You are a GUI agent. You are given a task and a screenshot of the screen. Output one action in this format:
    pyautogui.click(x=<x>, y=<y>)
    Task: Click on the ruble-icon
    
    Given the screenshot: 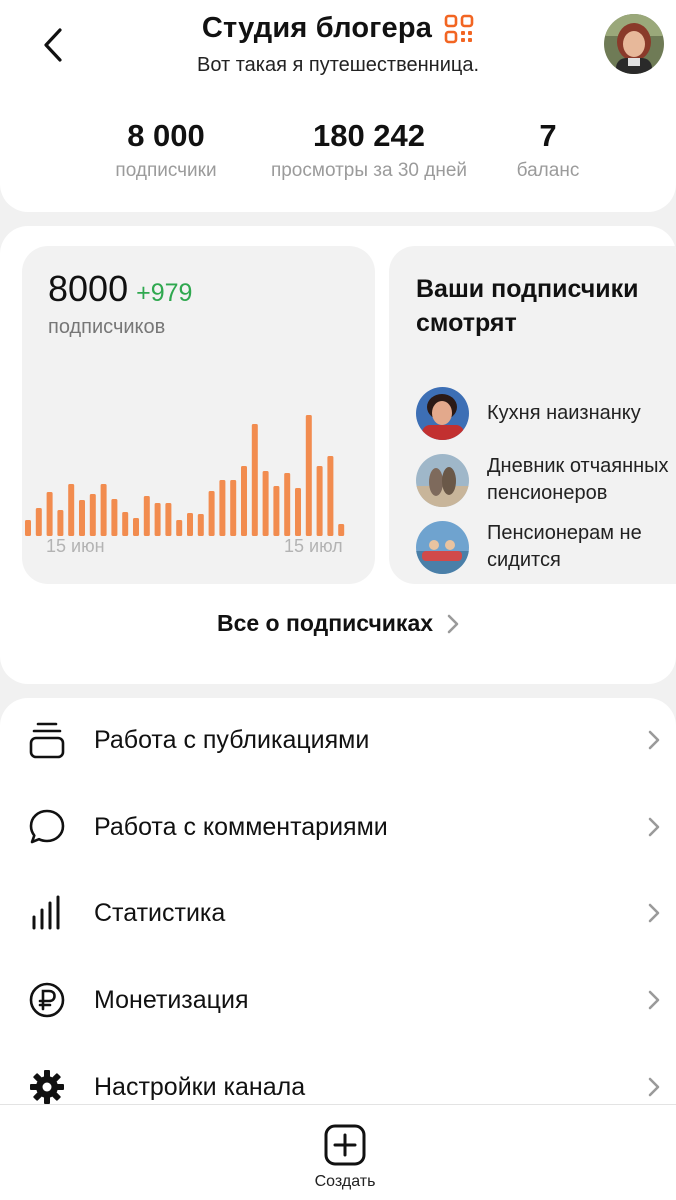 What is the action you would take?
    pyautogui.click(x=47, y=1000)
    